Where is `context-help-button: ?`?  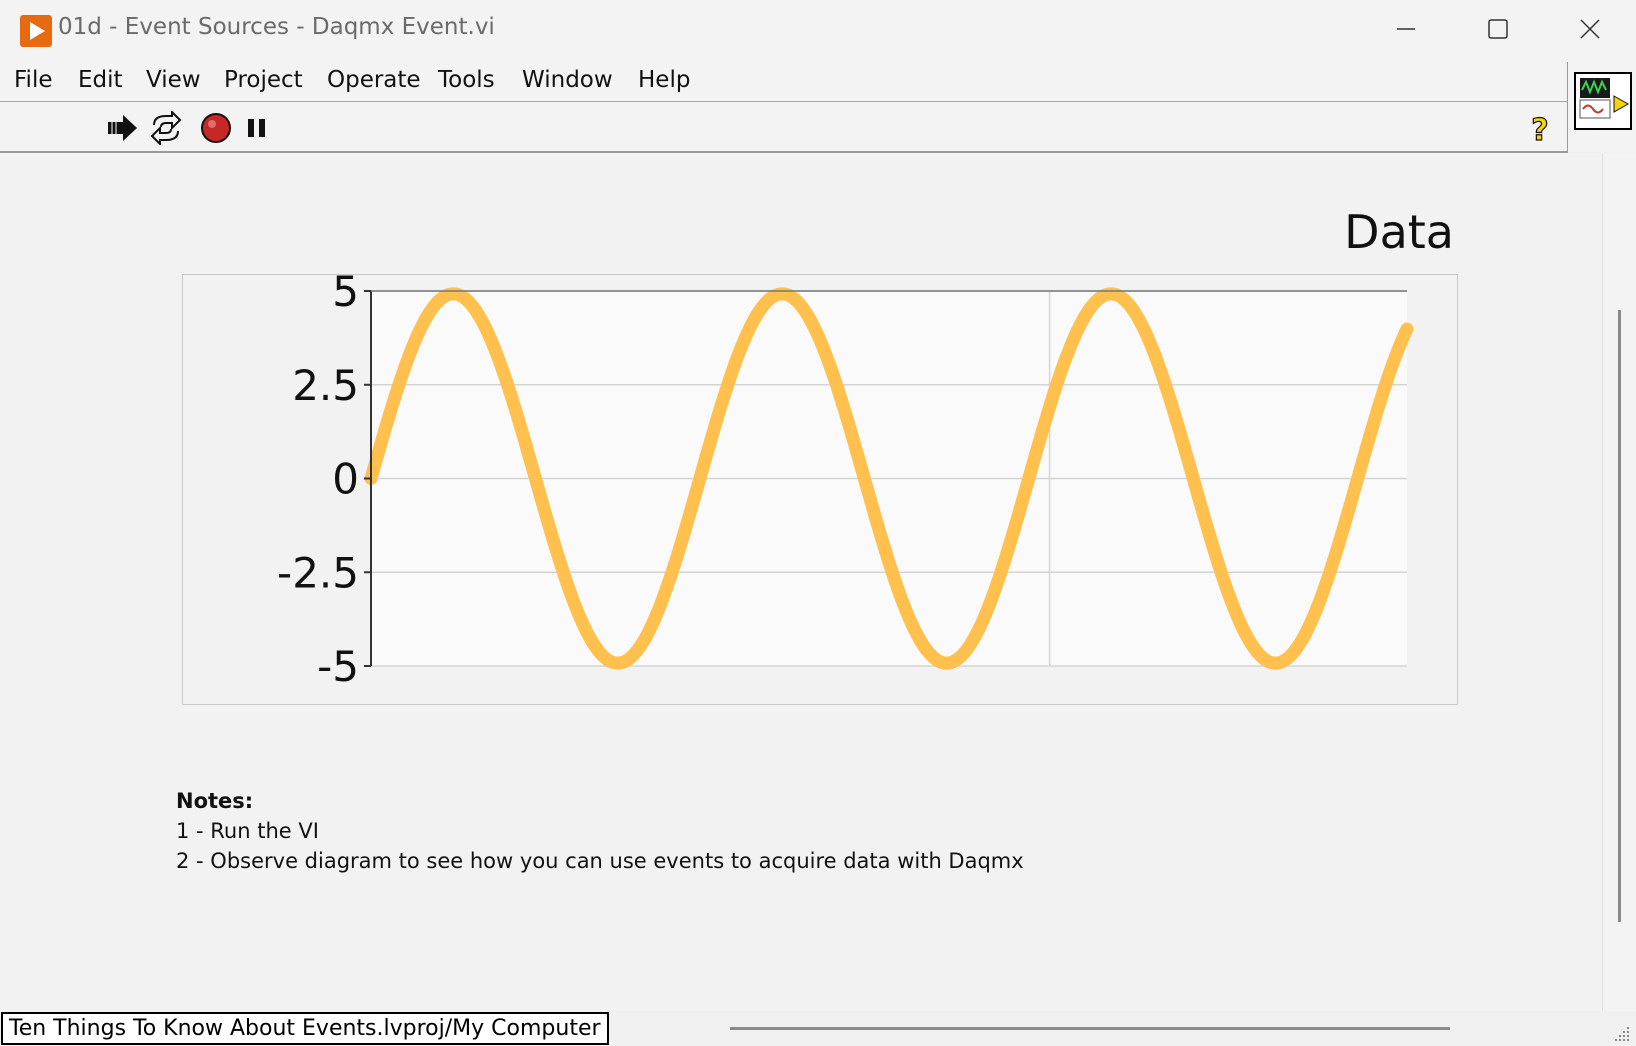
context-help-button: ? is located at coordinates (1540, 129).